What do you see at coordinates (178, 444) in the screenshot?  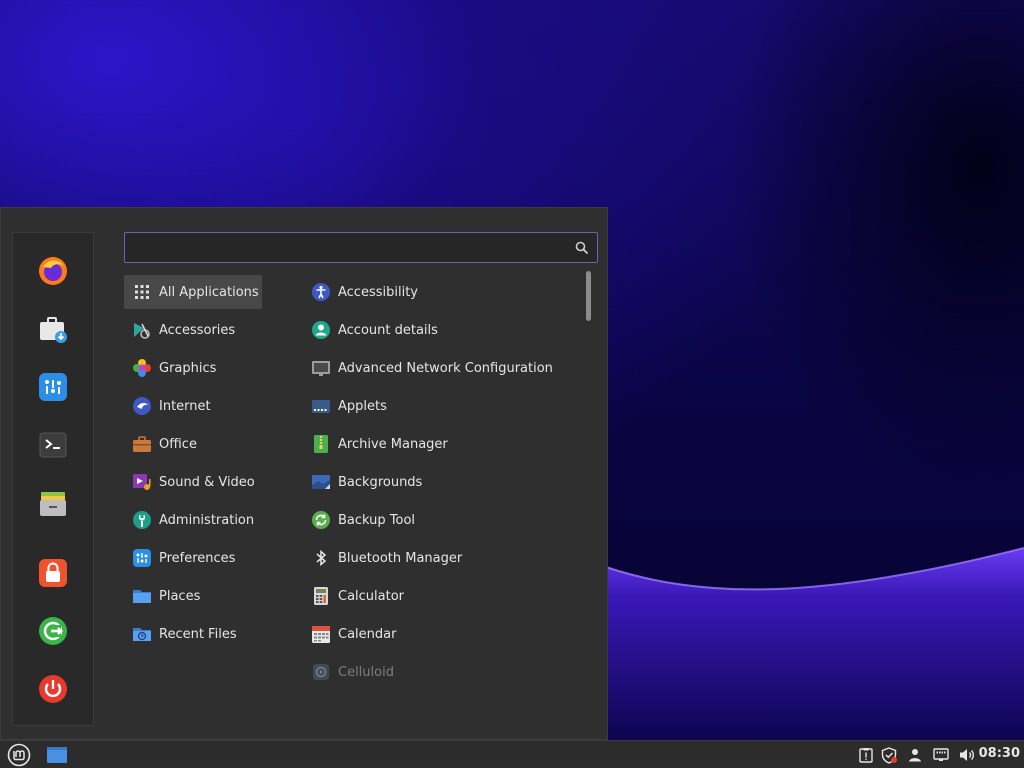 I see `category-label: Office` at bounding box center [178, 444].